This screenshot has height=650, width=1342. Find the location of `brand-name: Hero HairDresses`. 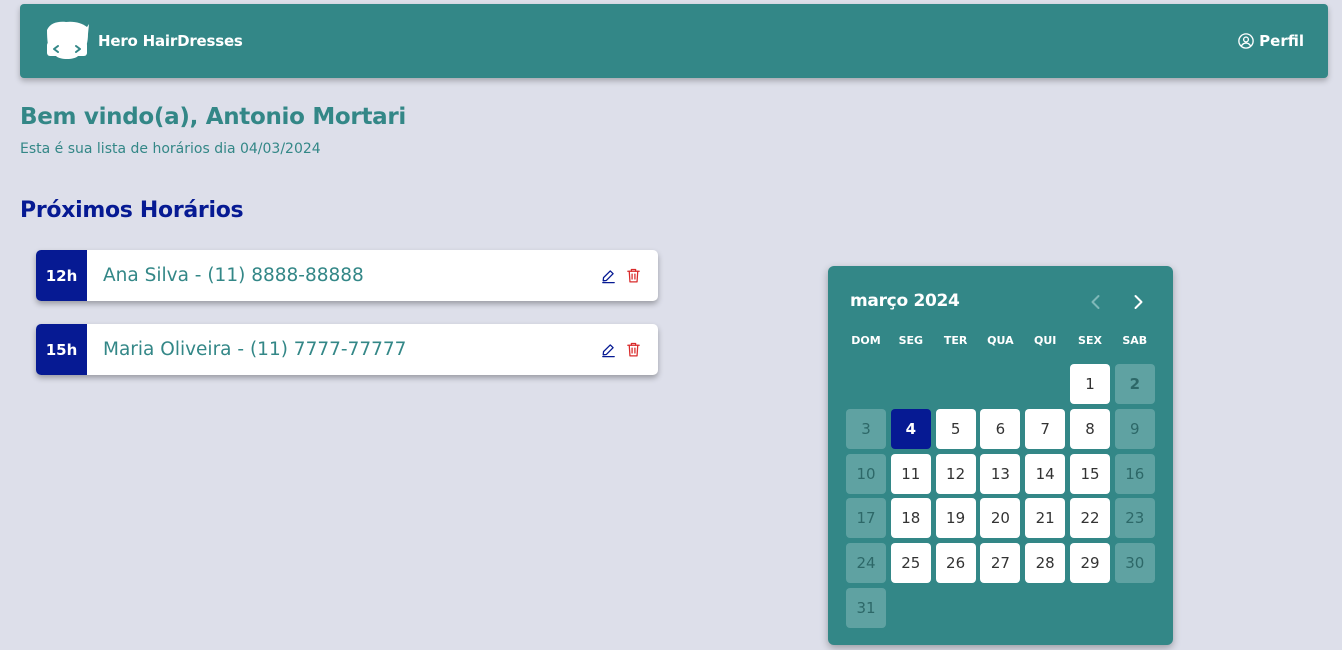

brand-name: Hero HairDresses is located at coordinates (170, 41).